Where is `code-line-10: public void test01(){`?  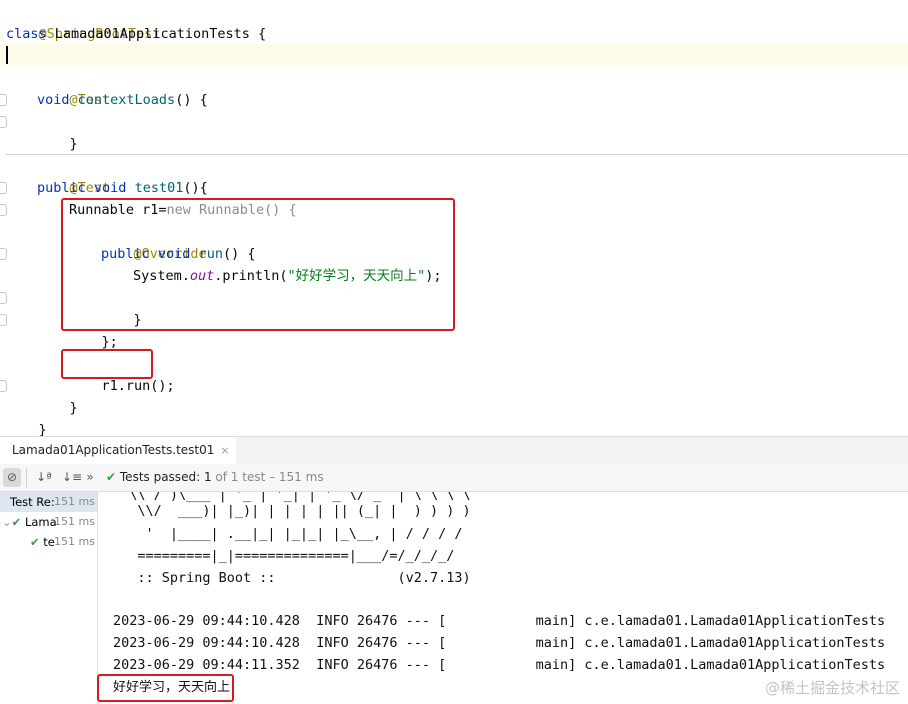
code-line-10: public void test01(){ is located at coordinates (122, 188).